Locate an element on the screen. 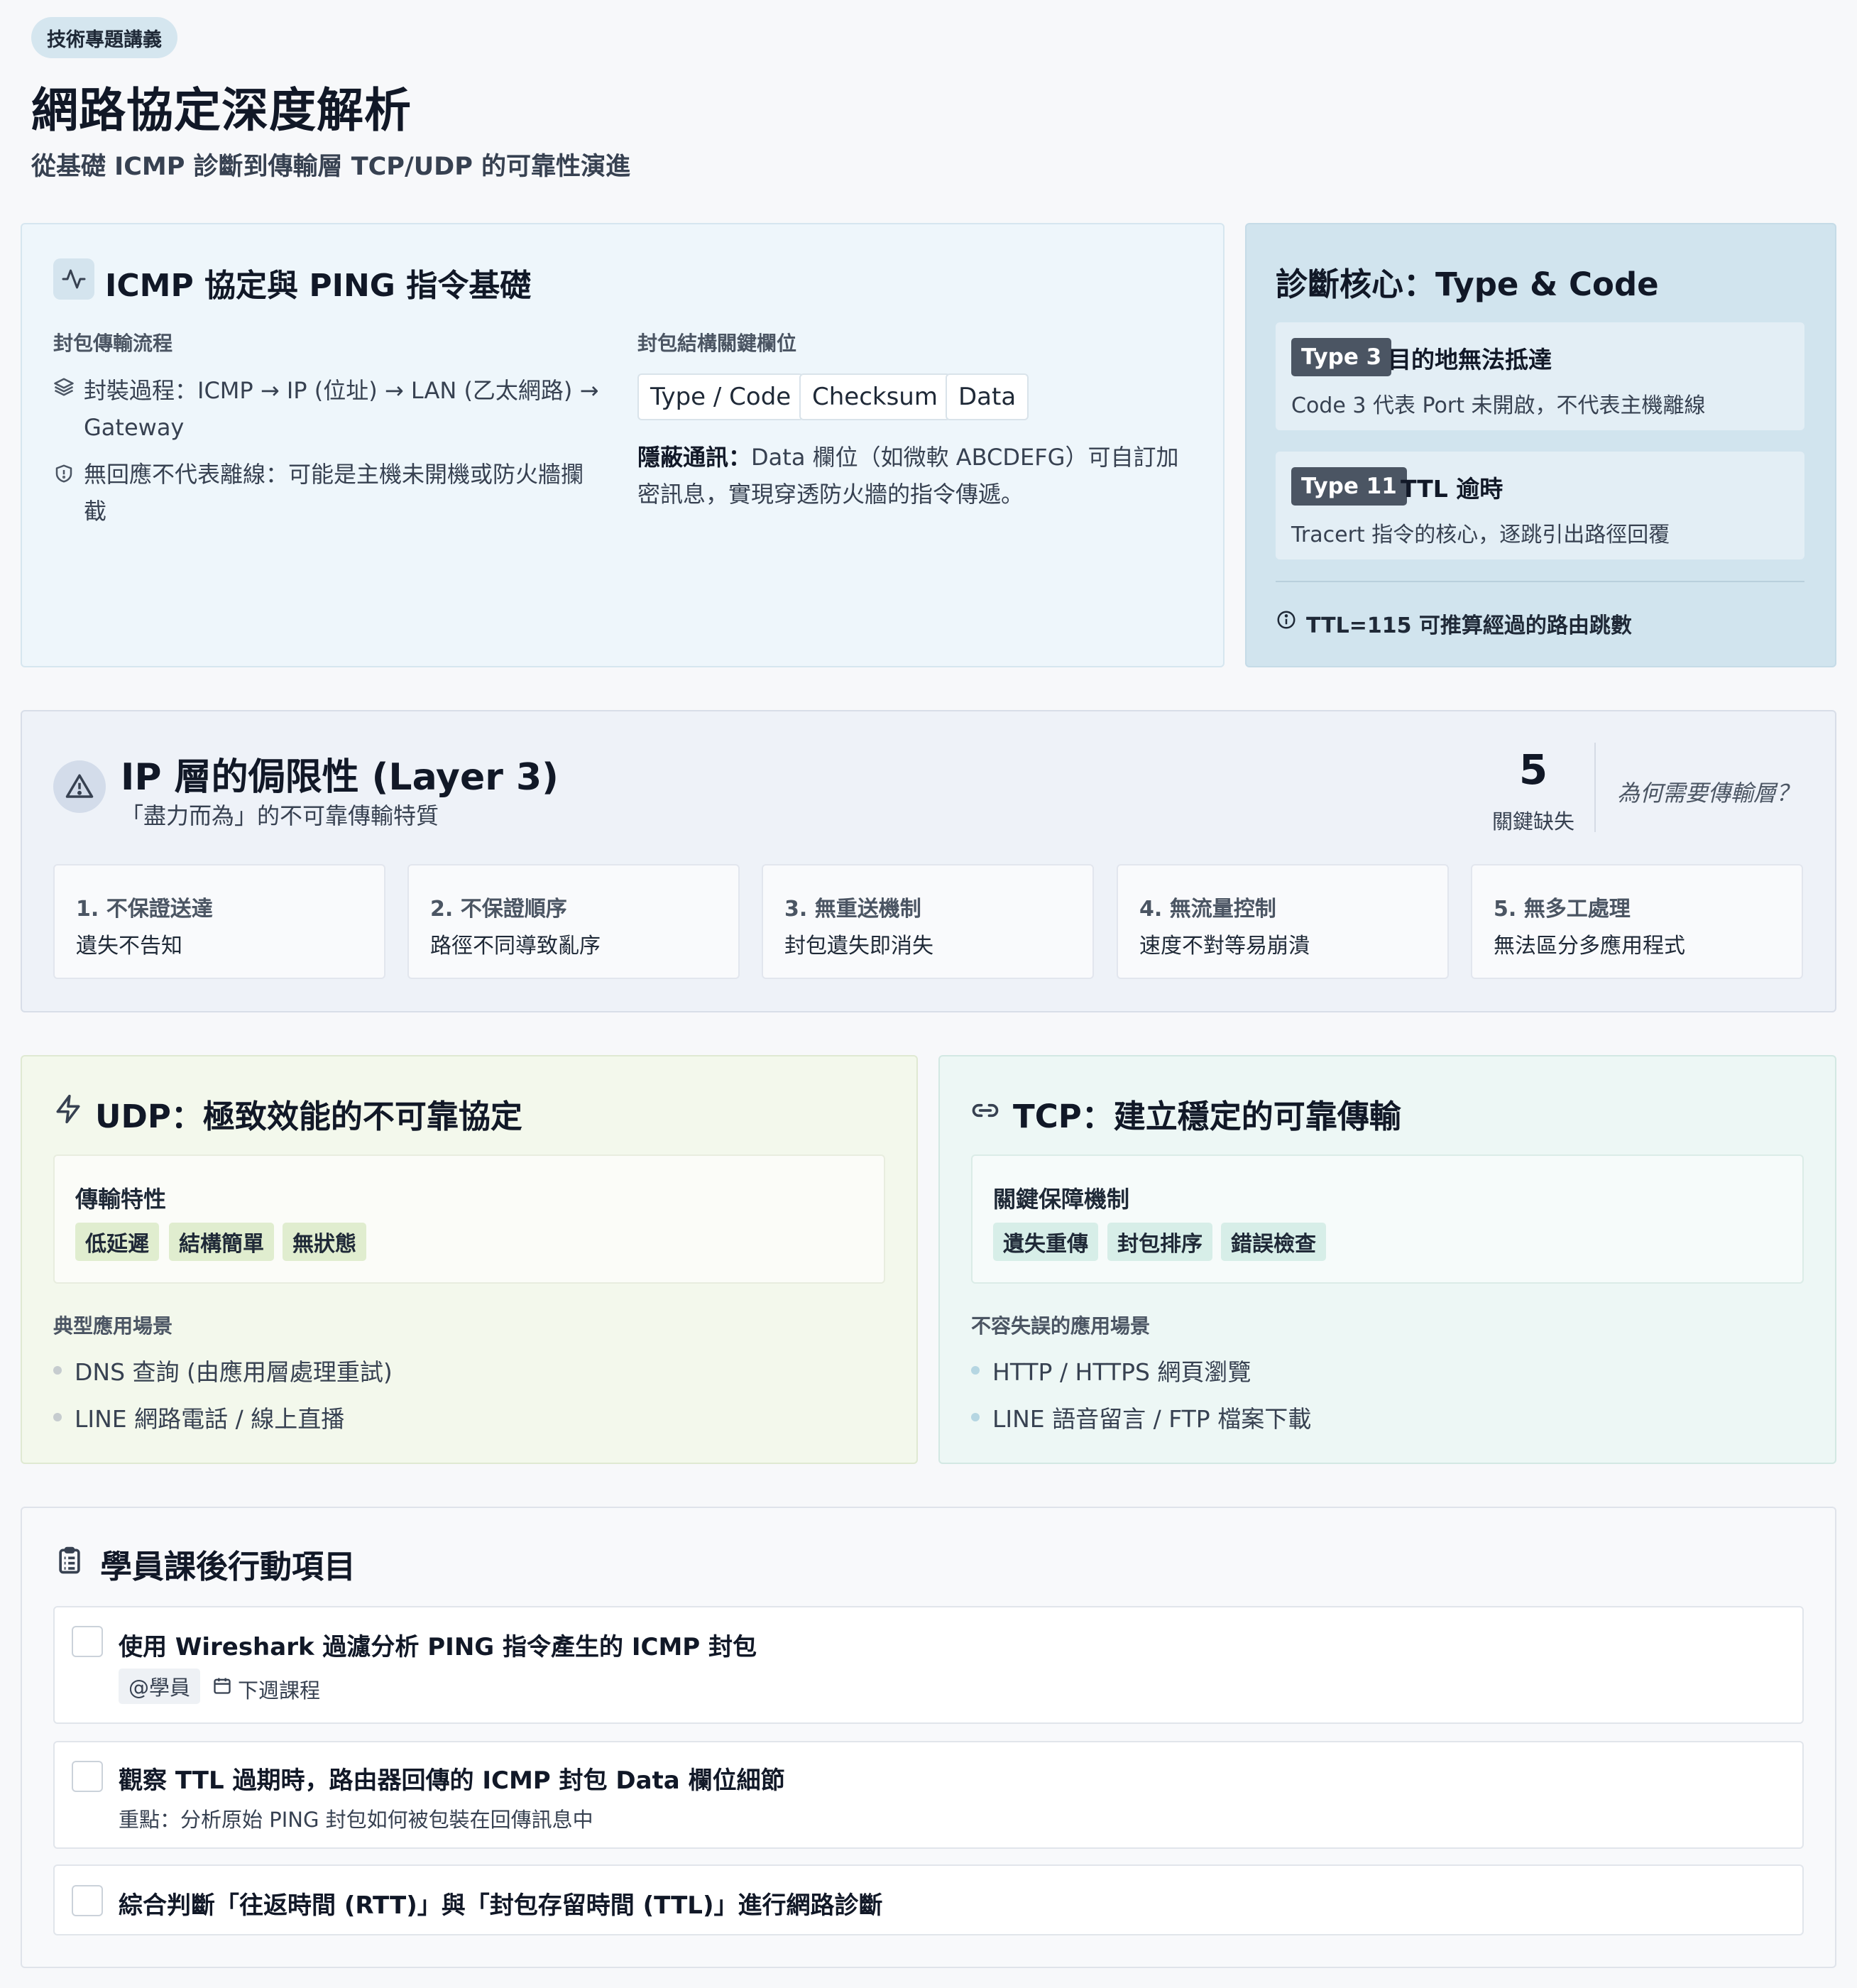  field-type-code: Type / Code is located at coordinates (720, 396).